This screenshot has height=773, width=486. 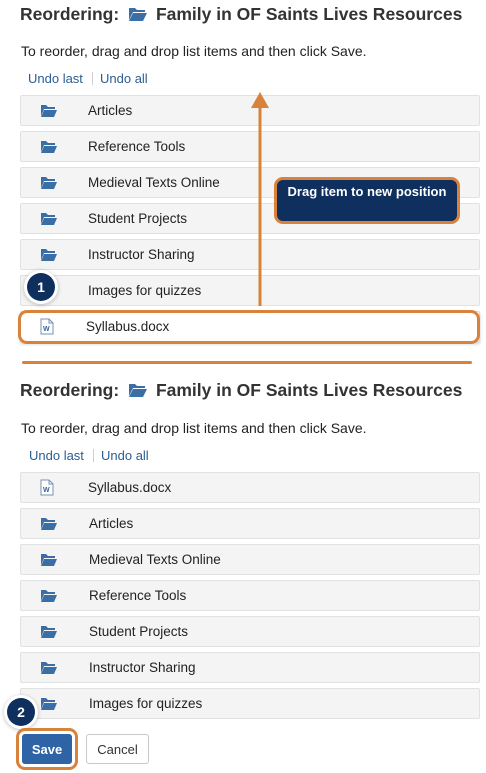 I want to click on word-doc-icon: W, so click(x=47, y=487).